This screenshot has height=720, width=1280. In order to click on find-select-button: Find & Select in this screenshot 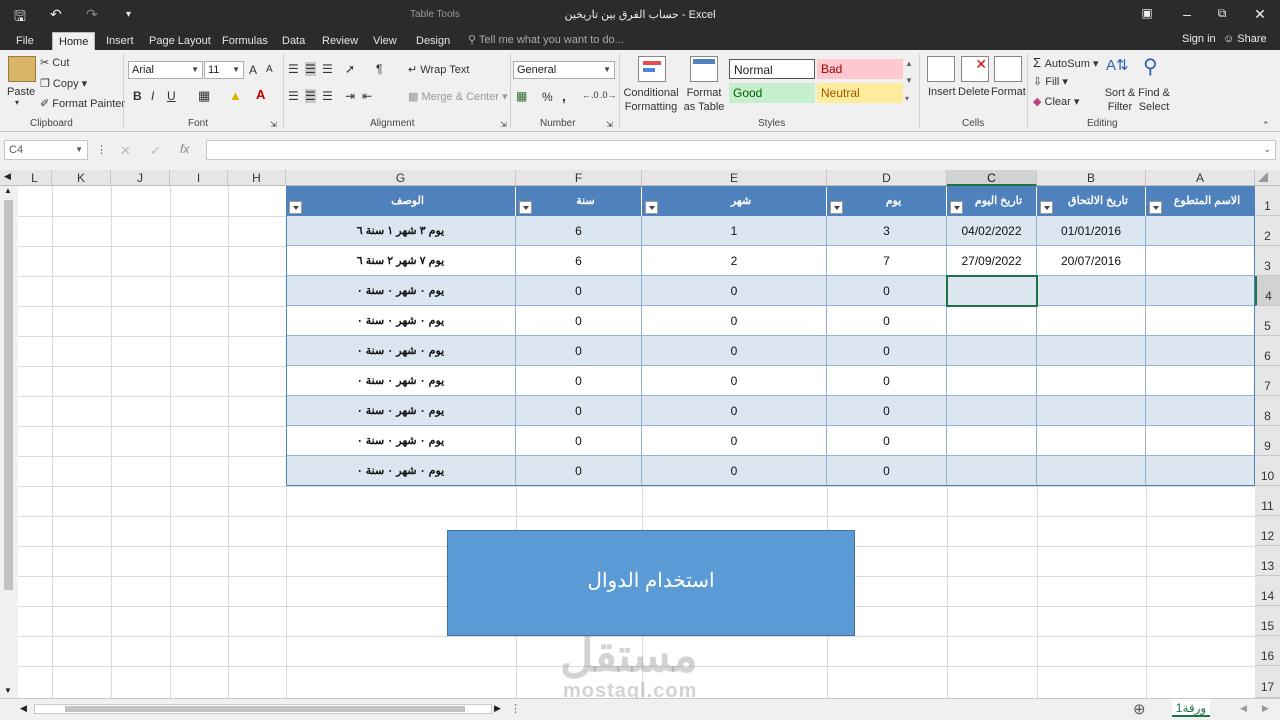, I will do `click(1154, 100)`.